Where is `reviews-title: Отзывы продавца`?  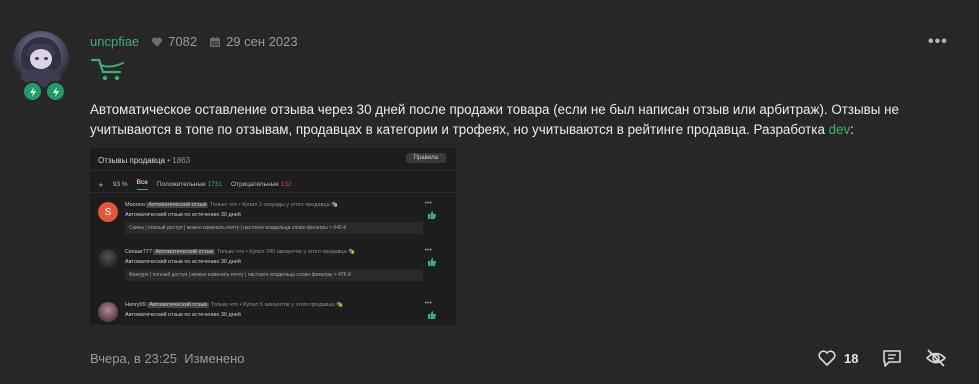
reviews-title: Отзывы продавца is located at coordinates (131, 160).